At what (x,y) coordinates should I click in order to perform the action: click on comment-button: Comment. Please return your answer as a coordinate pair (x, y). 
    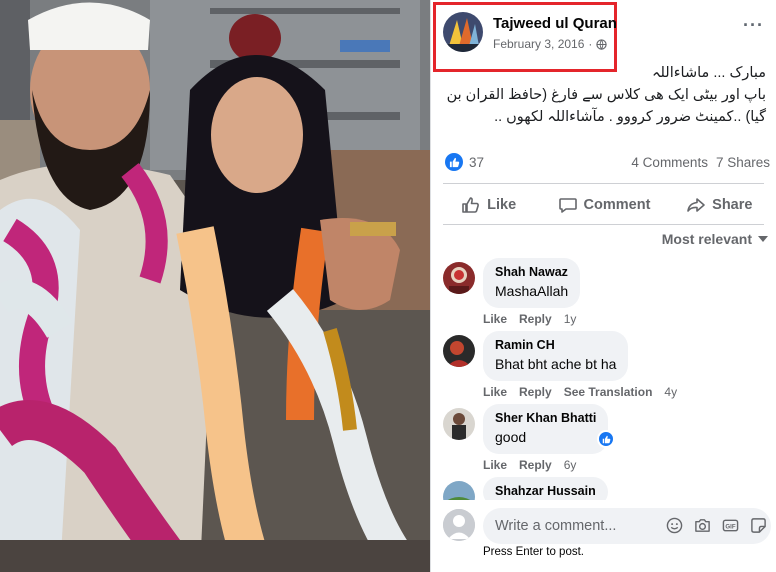
    Looking at the image, I should click on (603, 205).